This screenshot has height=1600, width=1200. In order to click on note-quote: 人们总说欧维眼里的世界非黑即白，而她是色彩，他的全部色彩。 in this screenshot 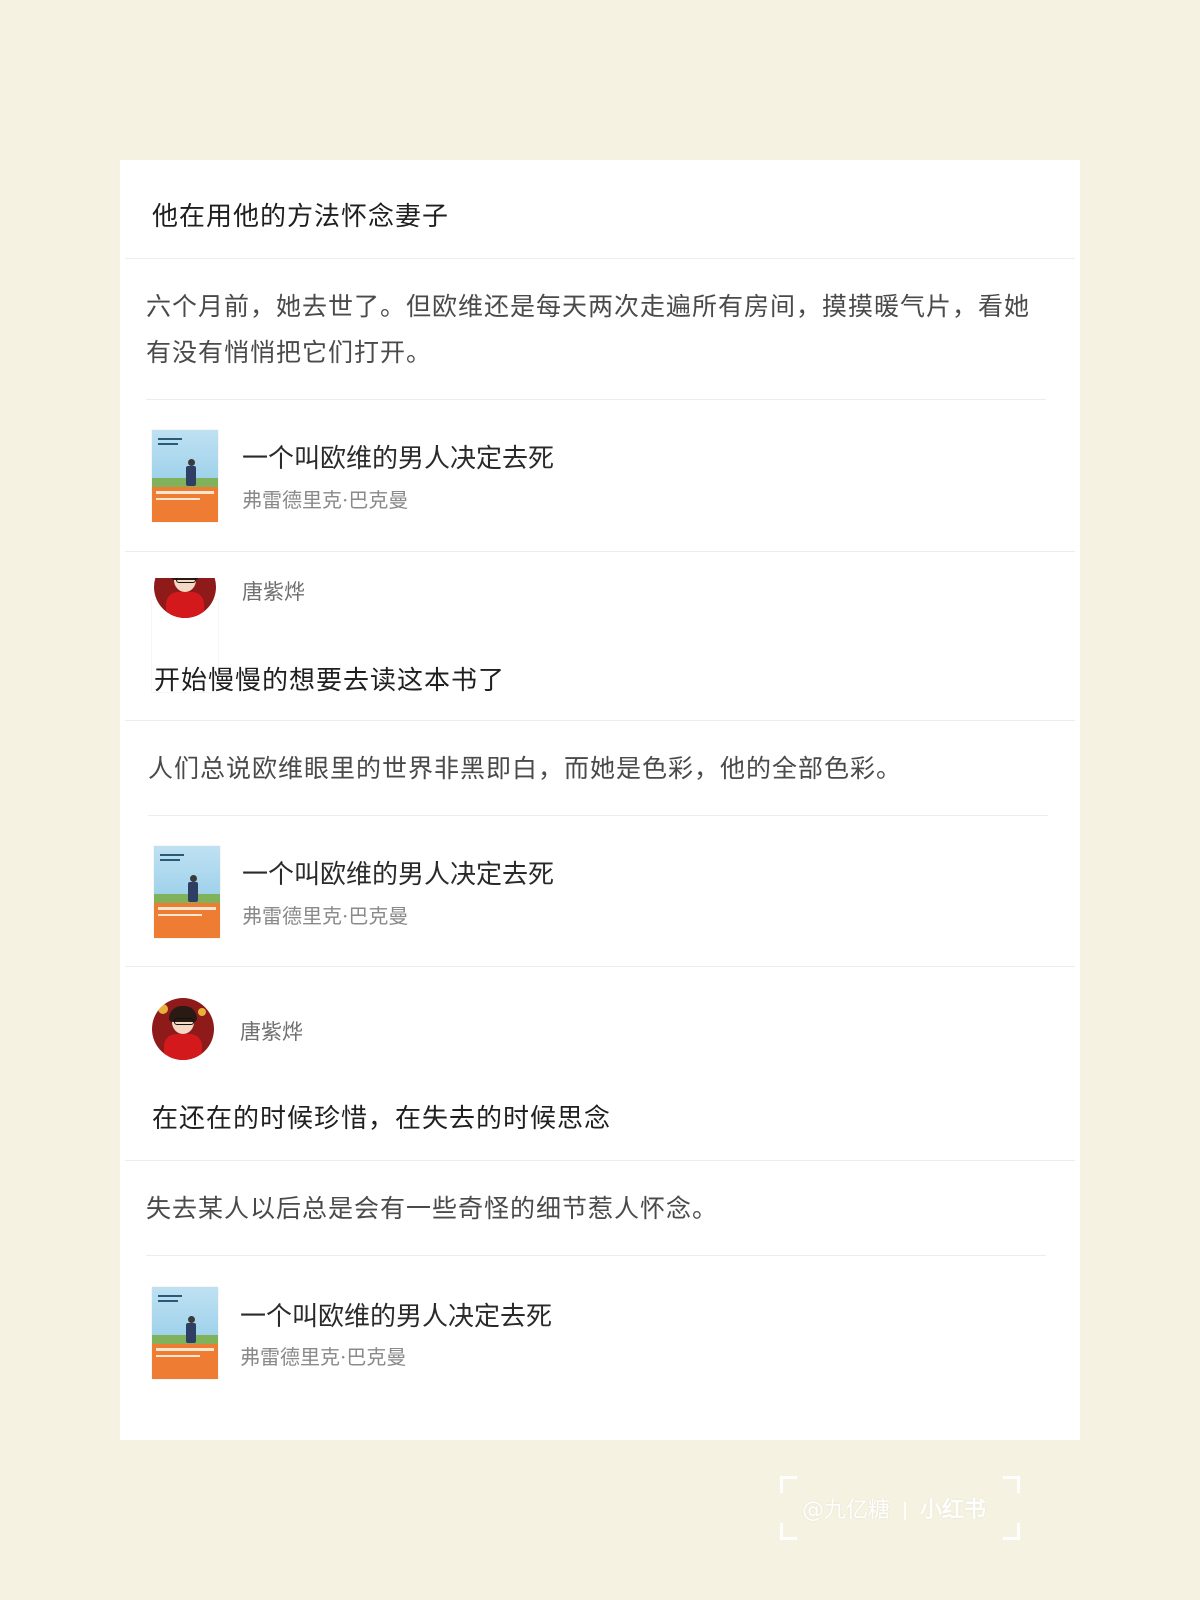, I will do `click(525, 768)`.